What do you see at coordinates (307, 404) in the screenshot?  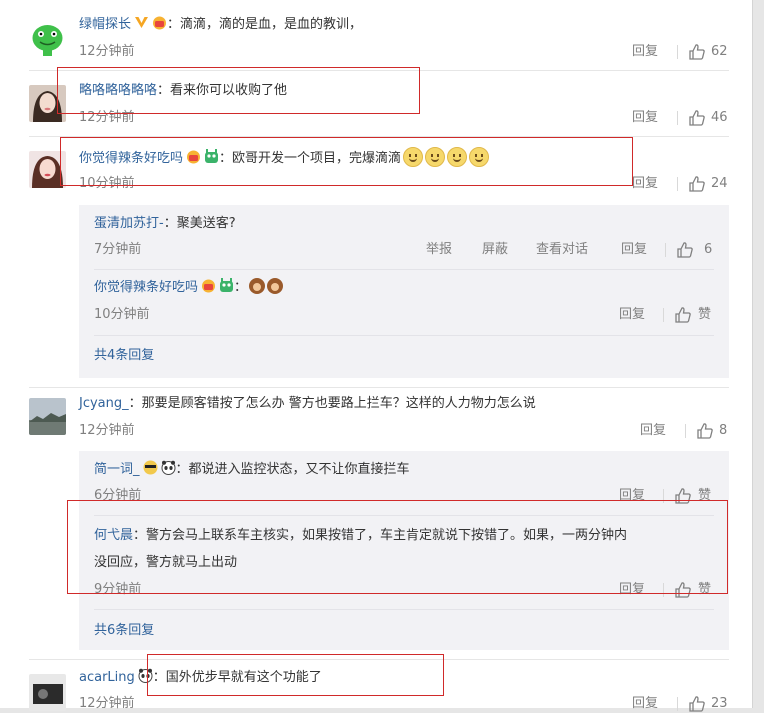 I see `comment-body: Jcyang_：那要是顾客错按了怎么办 警方也要路上拦车？这样的人力物力怎么说` at bounding box center [307, 404].